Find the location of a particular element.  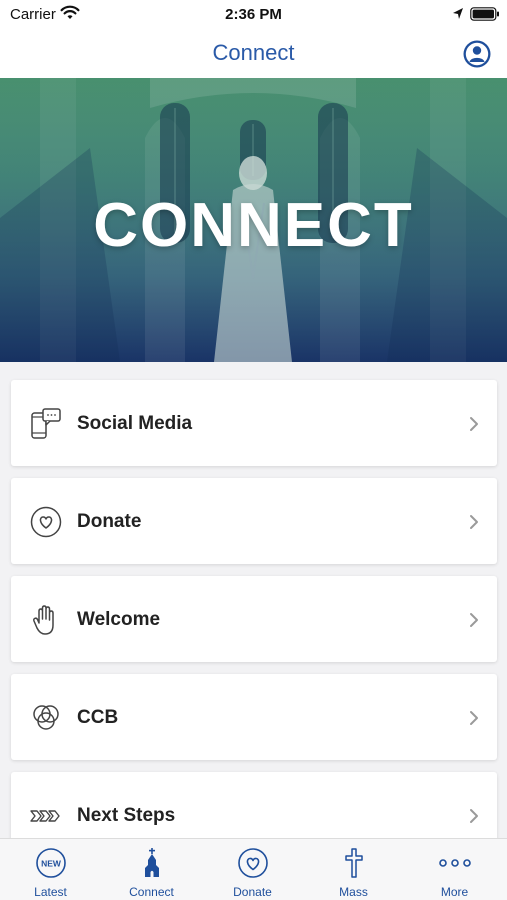

status-time: 2:36 PM is located at coordinates (253, 14).